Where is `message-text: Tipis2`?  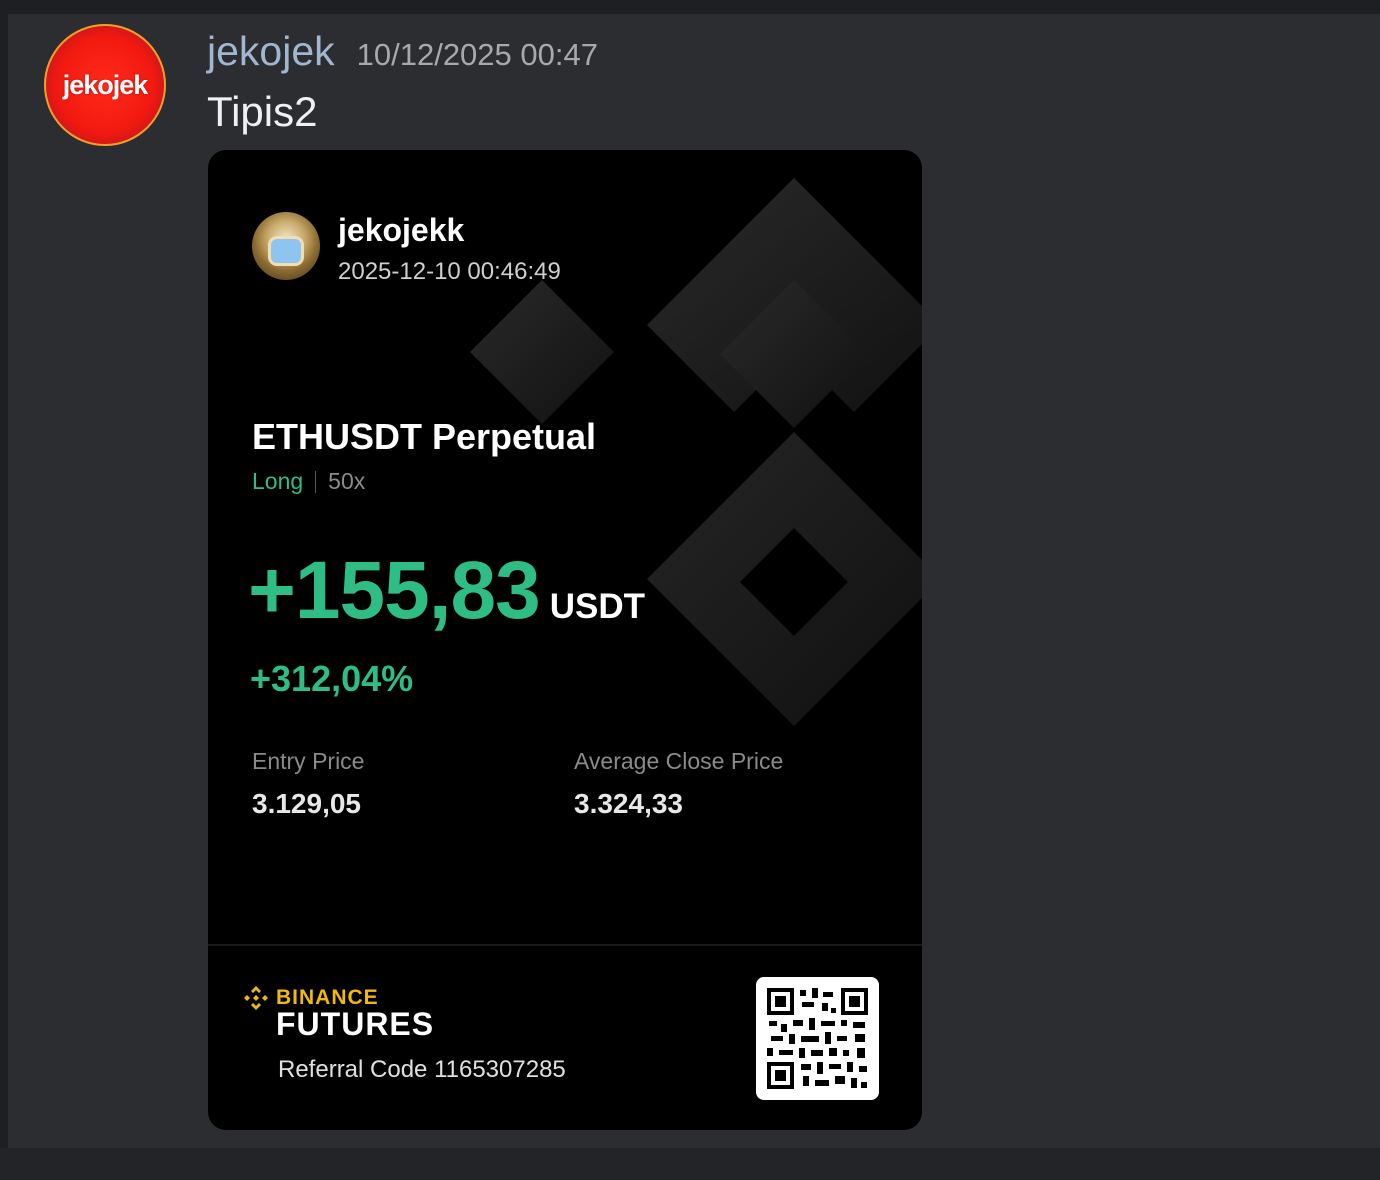 message-text: Tipis2 is located at coordinates (262, 111).